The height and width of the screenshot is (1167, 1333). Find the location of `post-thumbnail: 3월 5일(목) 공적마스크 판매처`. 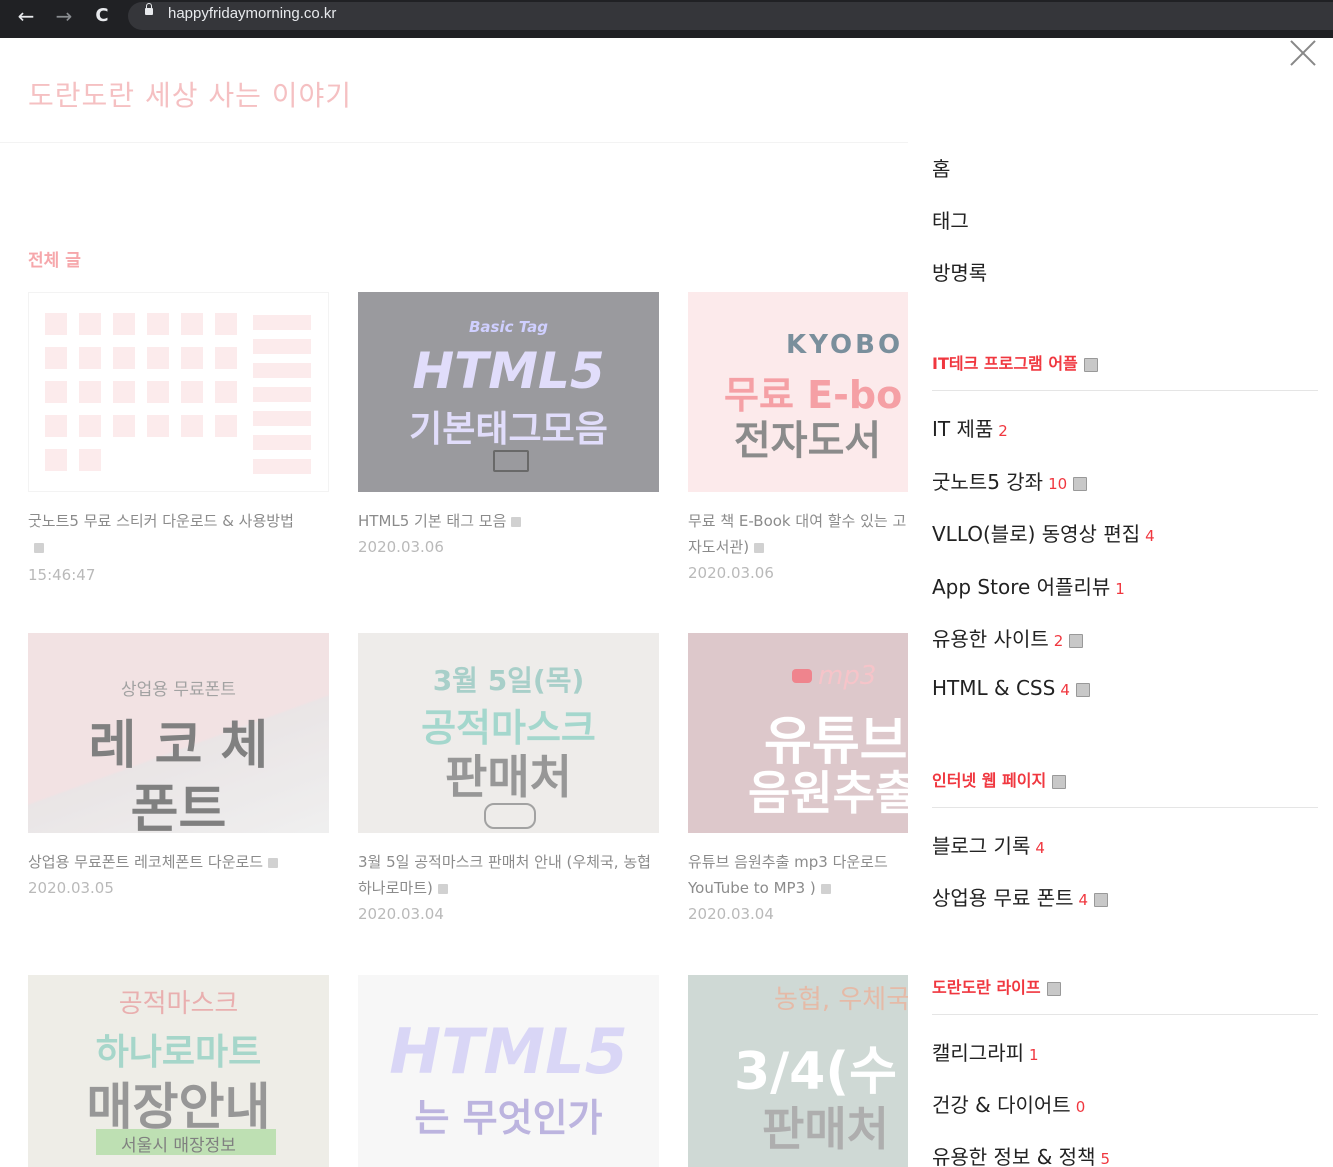

post-thumbnail: 3월 5일(목) 공적마스크 판매처 is located at coordinates (508, 733).